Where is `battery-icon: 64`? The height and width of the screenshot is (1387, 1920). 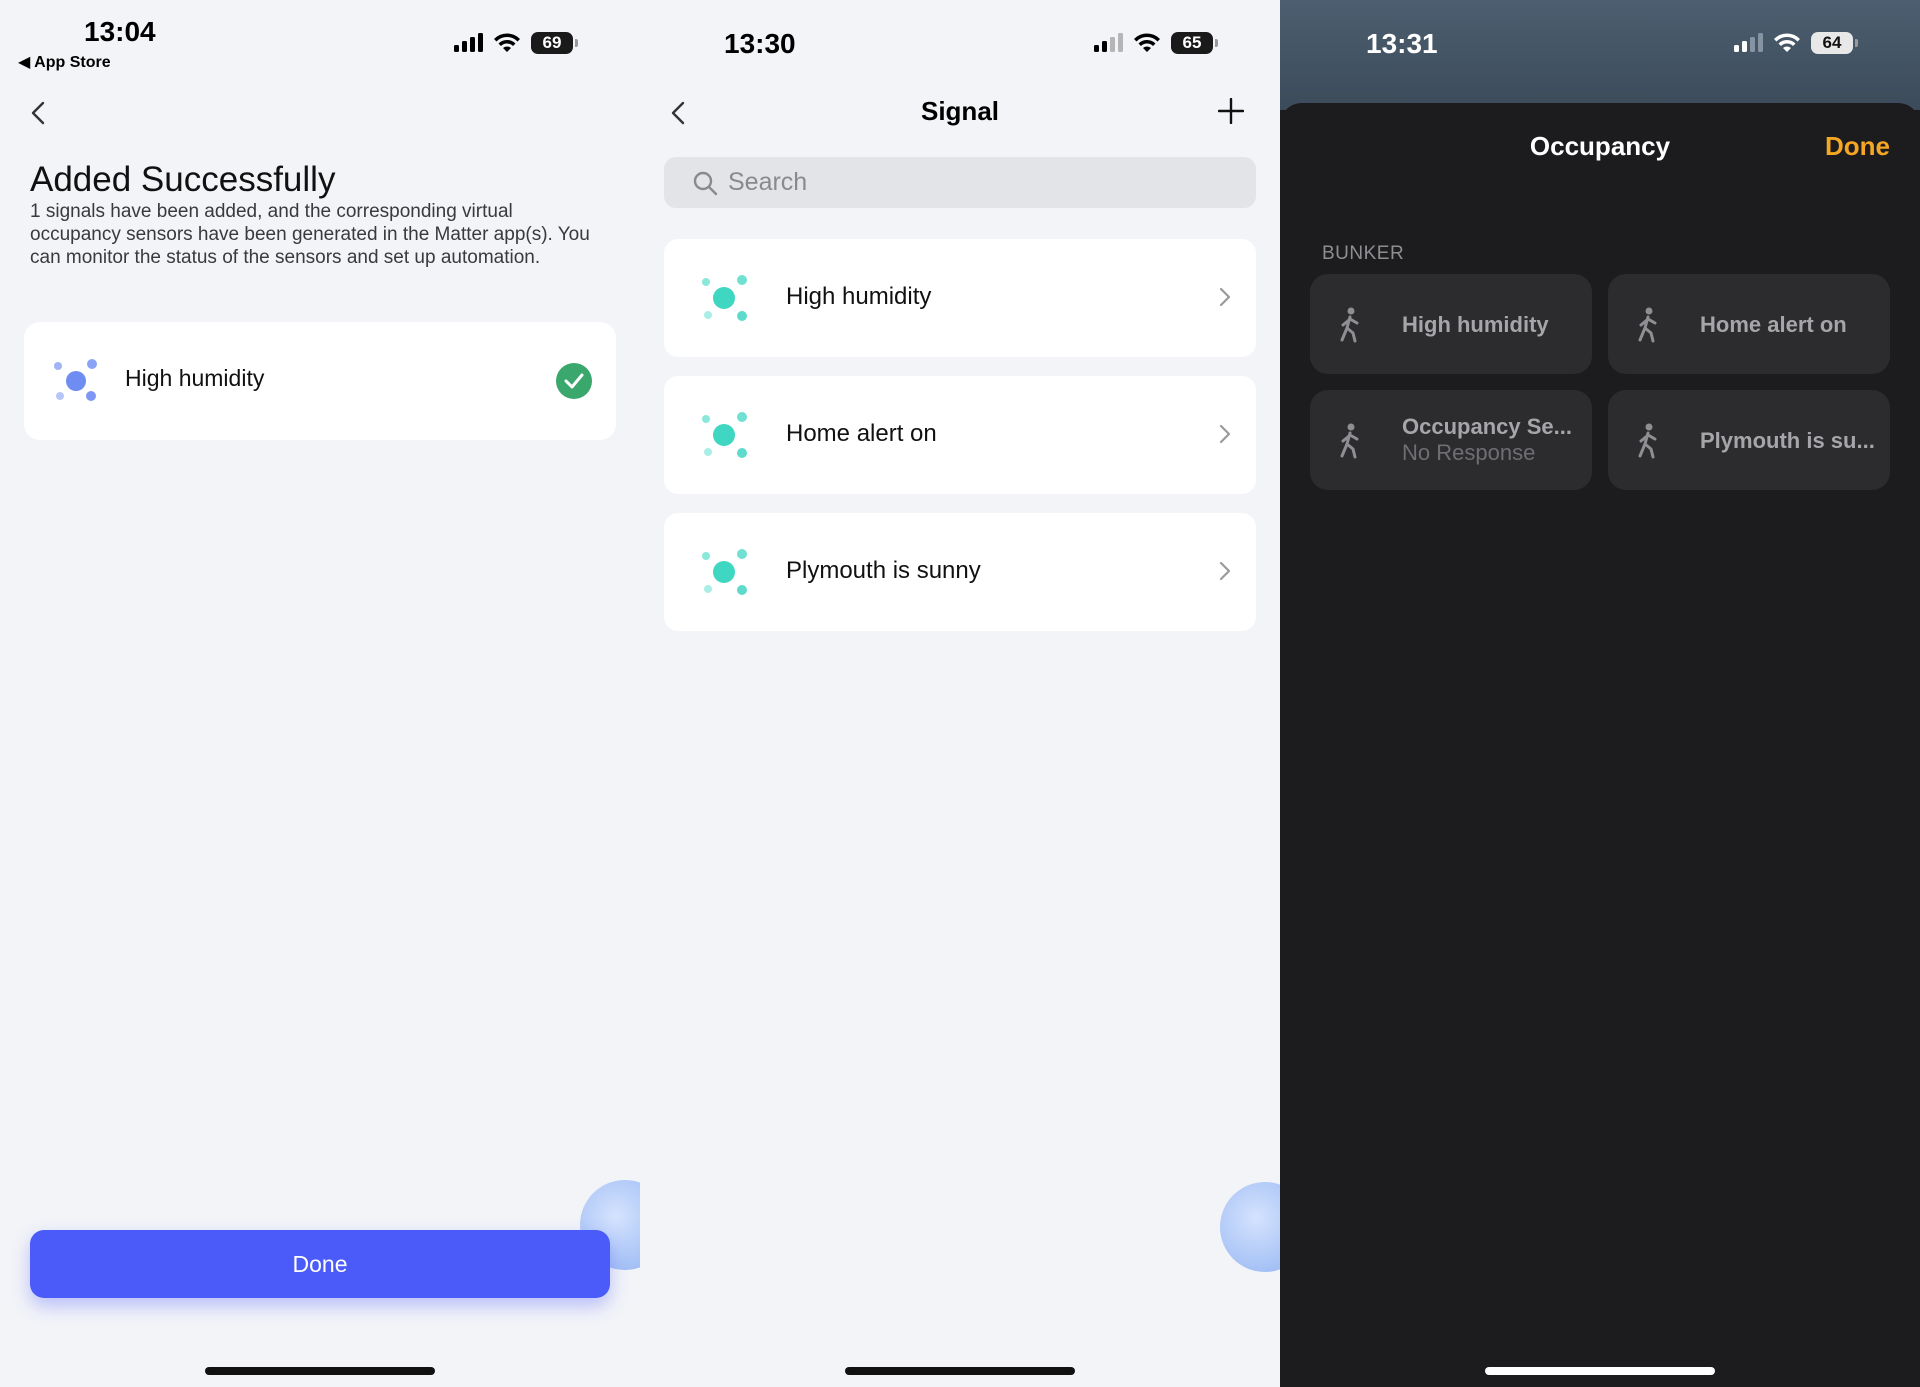 battery-icon: 64 is located at coordinates (1834, 43).